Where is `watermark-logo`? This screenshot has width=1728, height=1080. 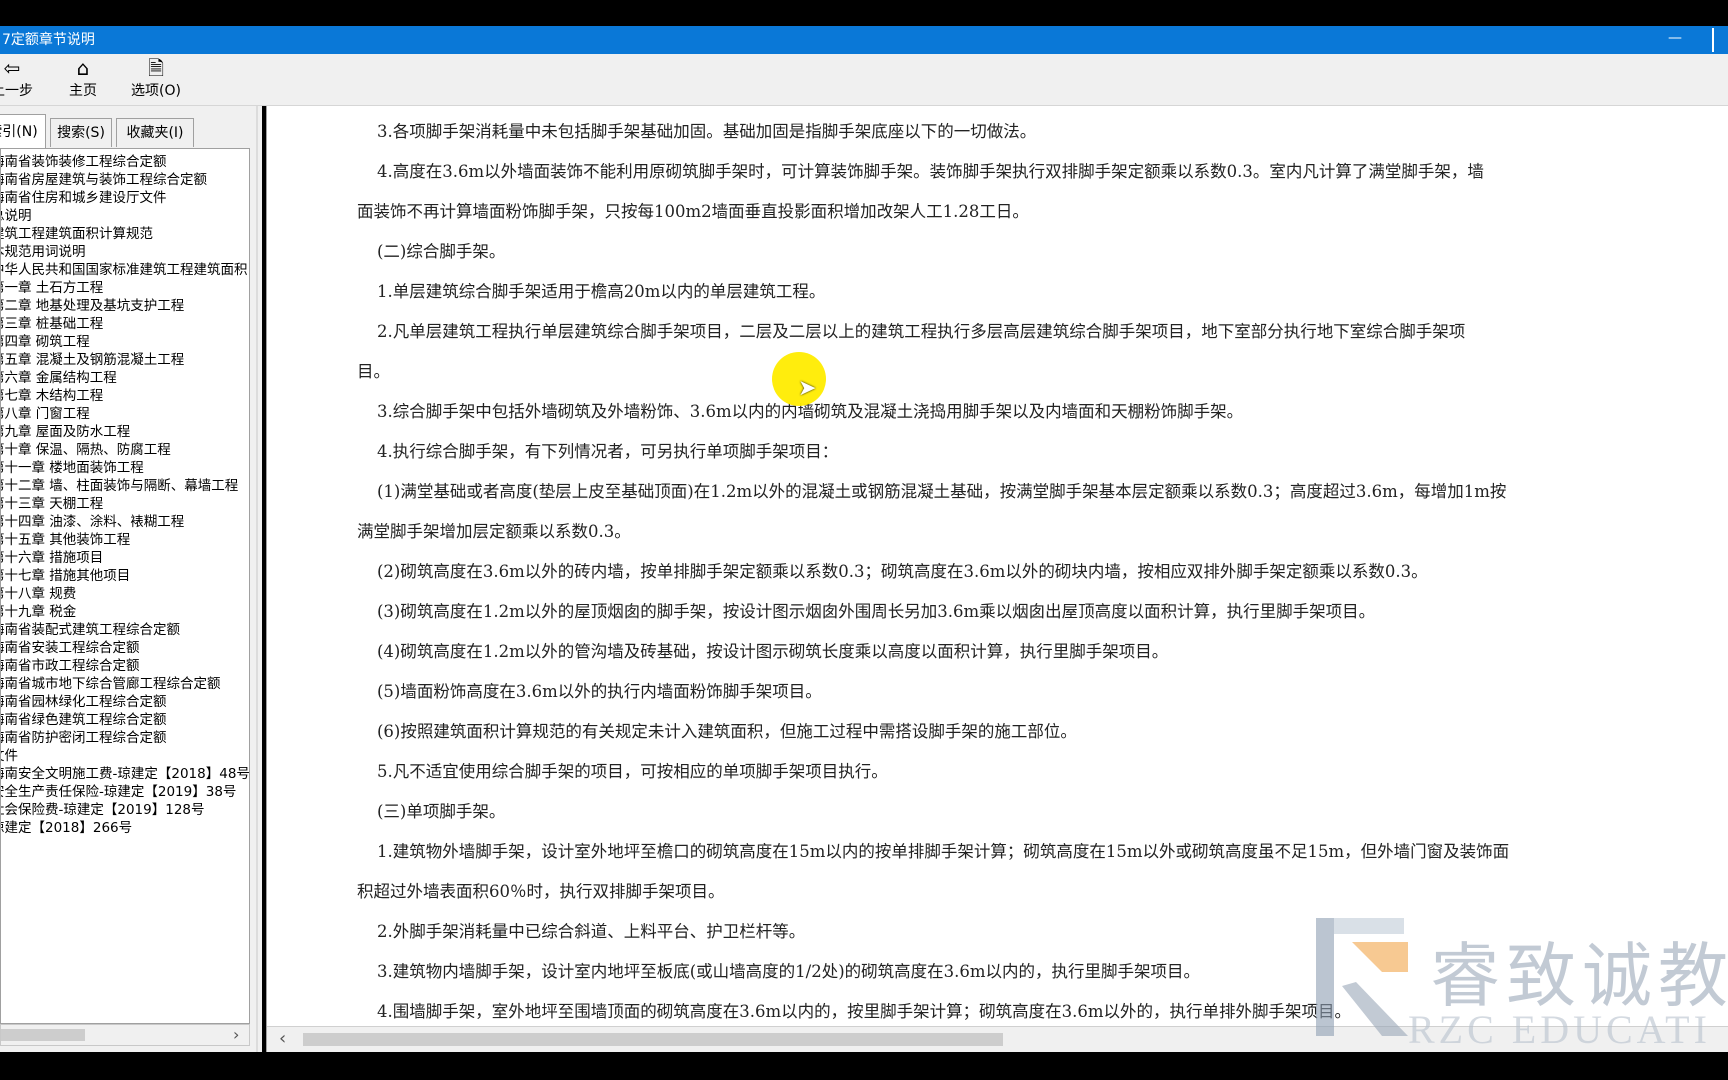 watermark-logo is located at coordinates (1362, 977).